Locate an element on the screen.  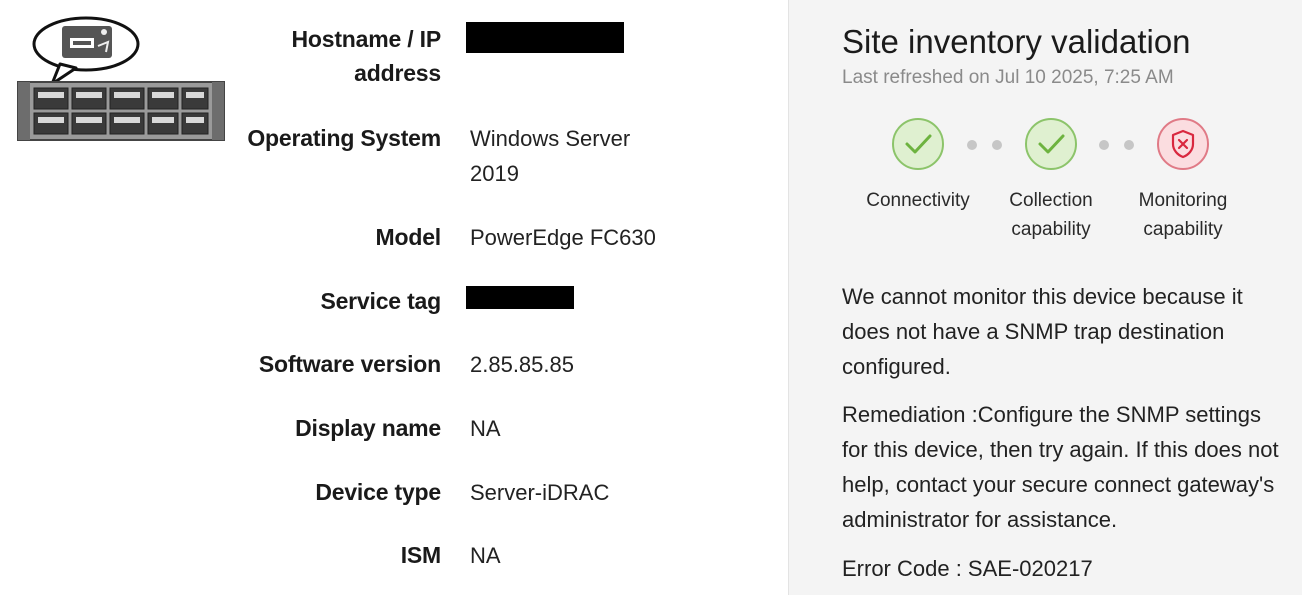
field-label: Display name is located at coordinates (368, 428).